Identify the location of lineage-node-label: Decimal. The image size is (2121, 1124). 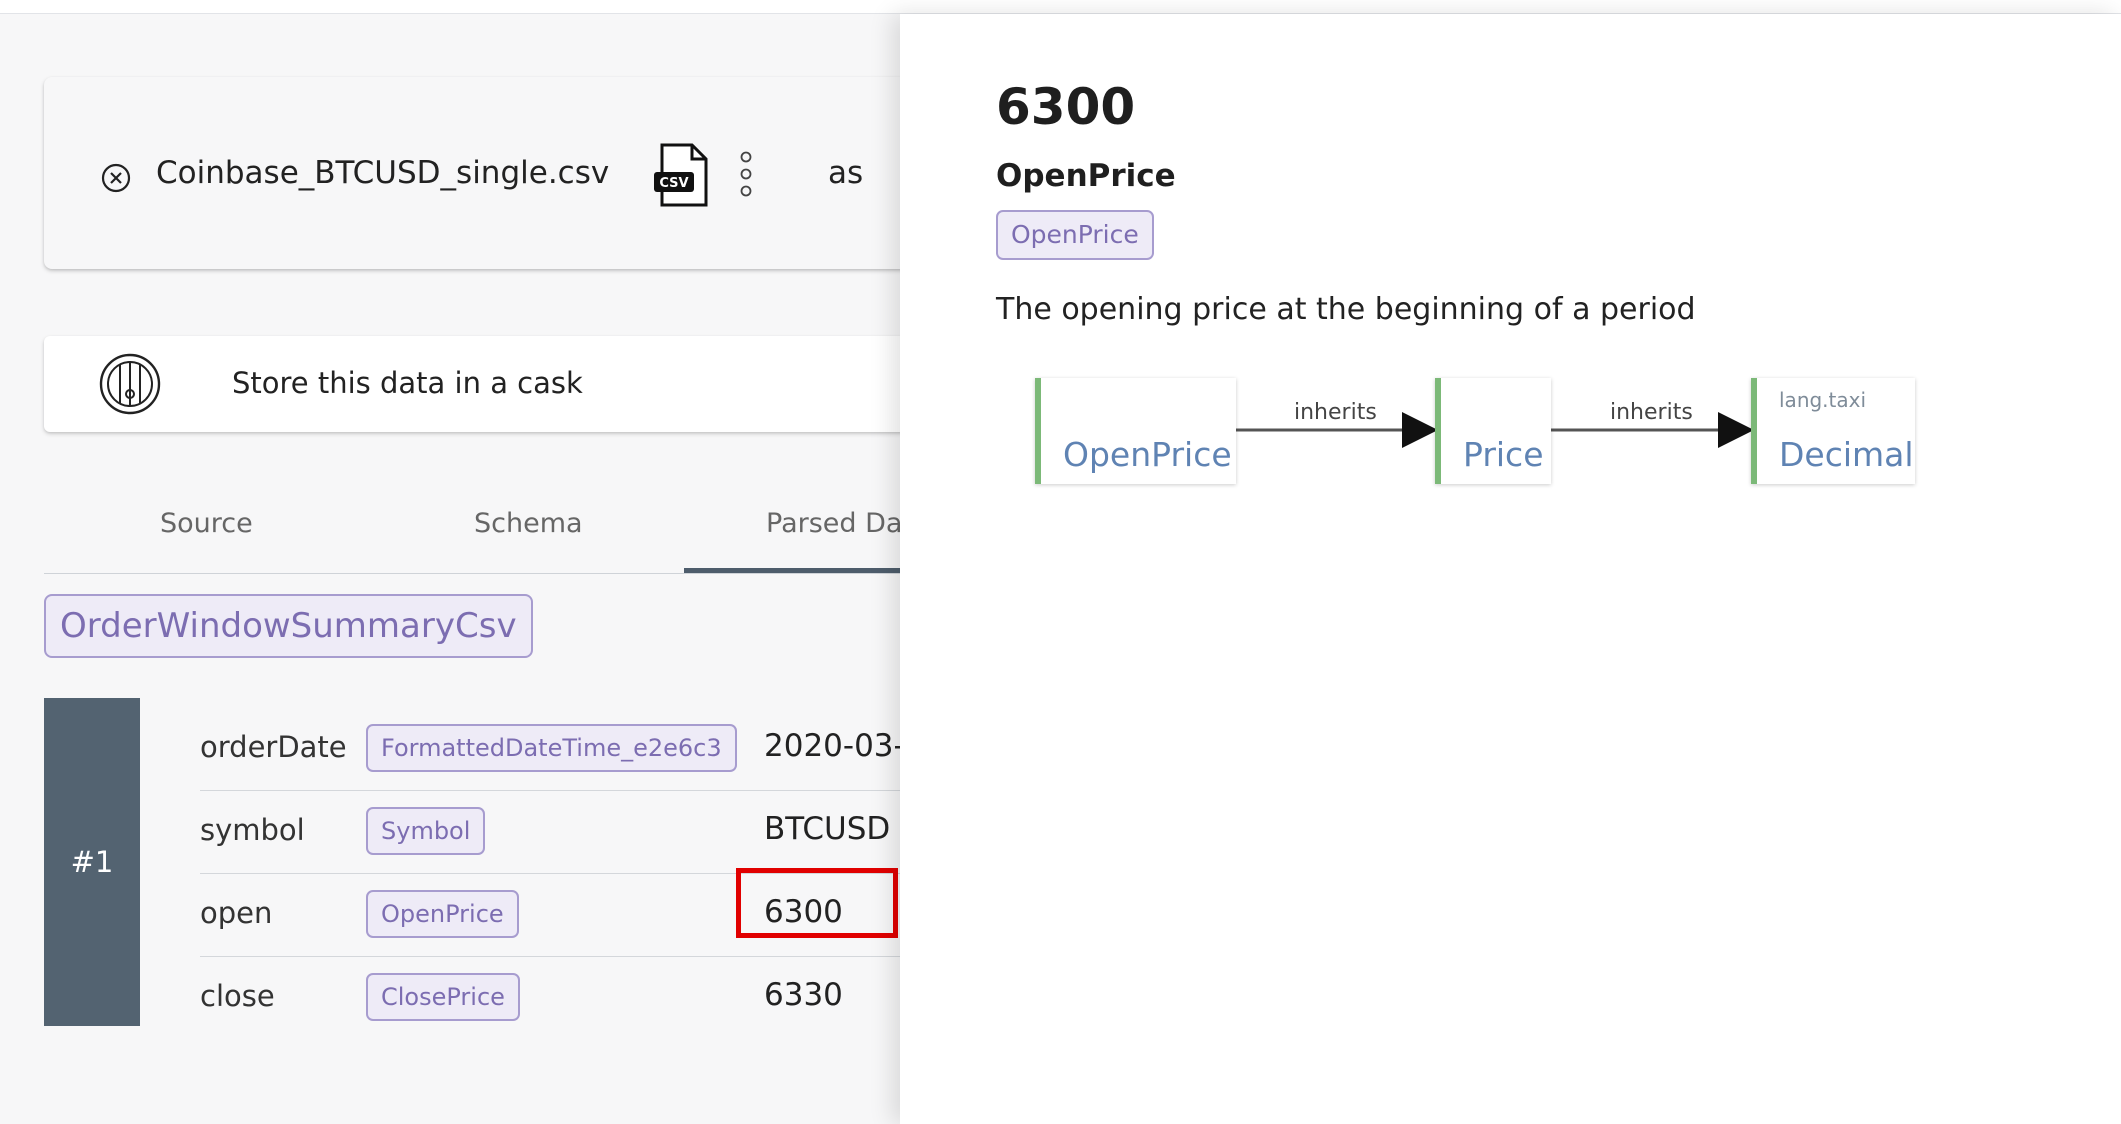
(1846, 454).